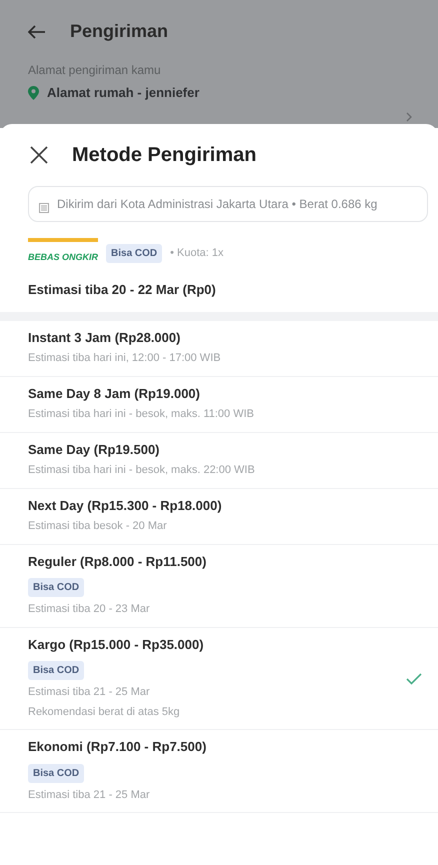 Image resolution: width=438 pixels, height=865 pixels. I want to click on option-title: Ekonomi (Rp7.100 - Rp7.500), so click(117, 747).